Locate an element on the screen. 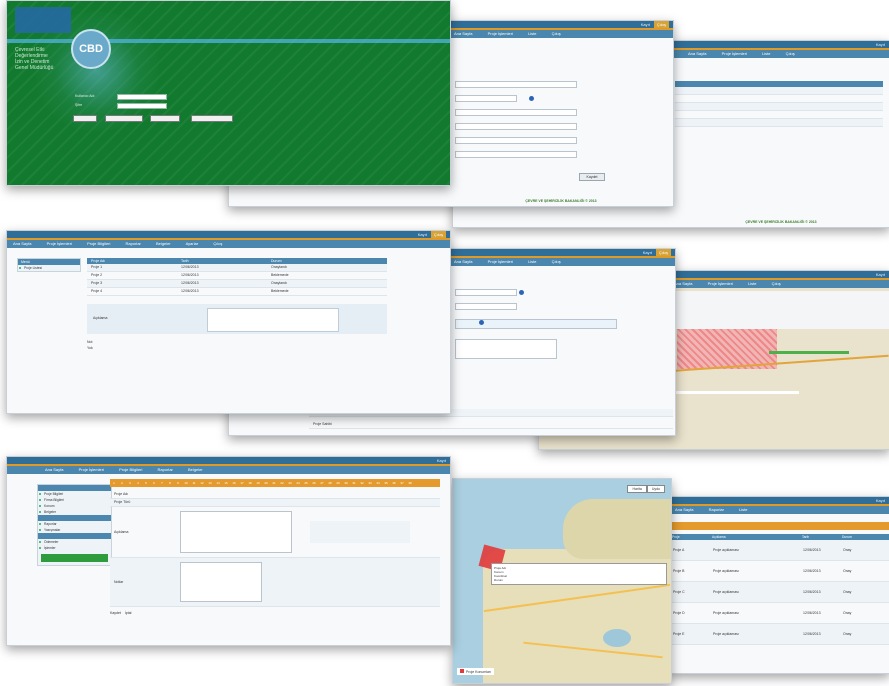 Image resolution: width=889 pixels, height=686 pixels. table-row: Proje C Proje açıklaması 12/06/2013 Onay is located at coordinates (779, 592).